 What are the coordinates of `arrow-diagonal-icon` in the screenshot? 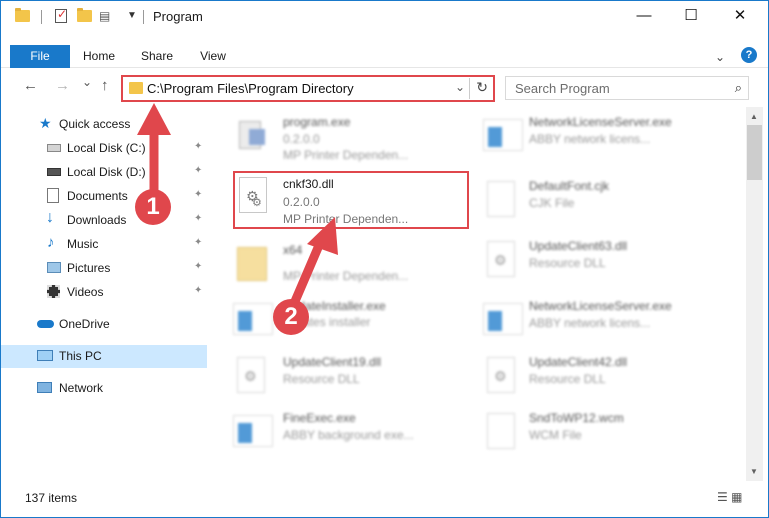 It's located at (313, 264).